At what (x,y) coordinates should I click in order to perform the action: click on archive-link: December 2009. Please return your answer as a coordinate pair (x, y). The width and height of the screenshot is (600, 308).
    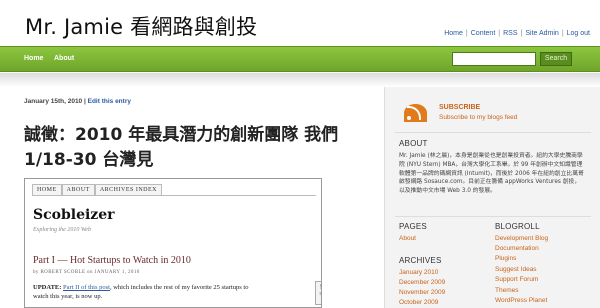
    Looking at the image, I should click on (422, 282).